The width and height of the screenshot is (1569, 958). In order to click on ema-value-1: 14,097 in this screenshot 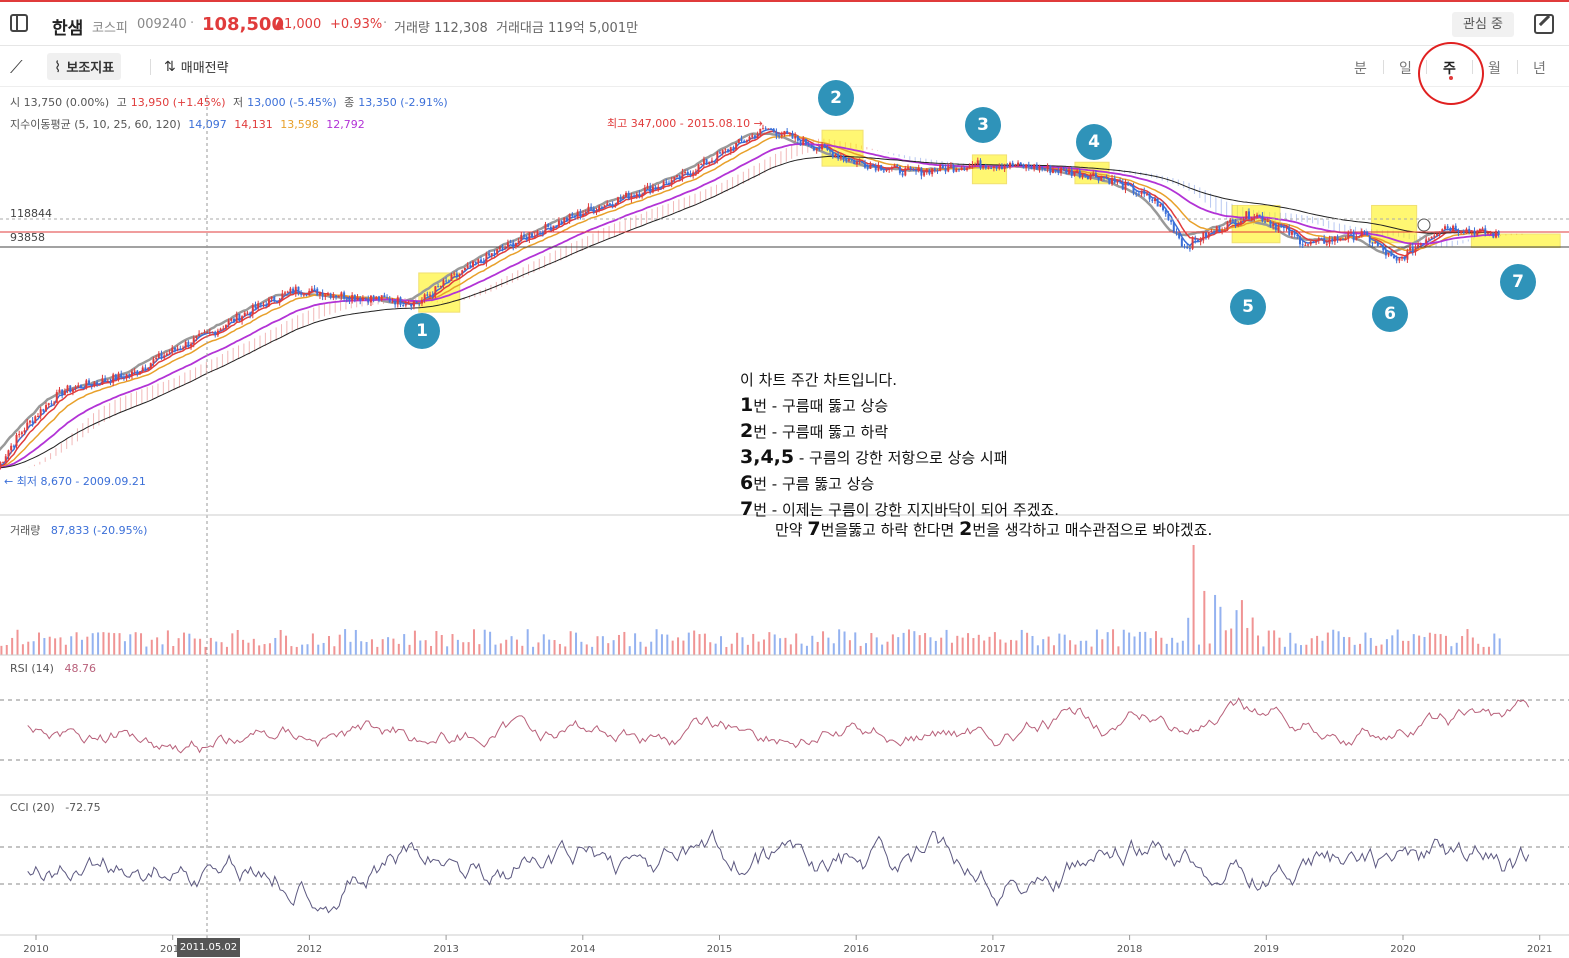, I will do `click(207, 124)`.